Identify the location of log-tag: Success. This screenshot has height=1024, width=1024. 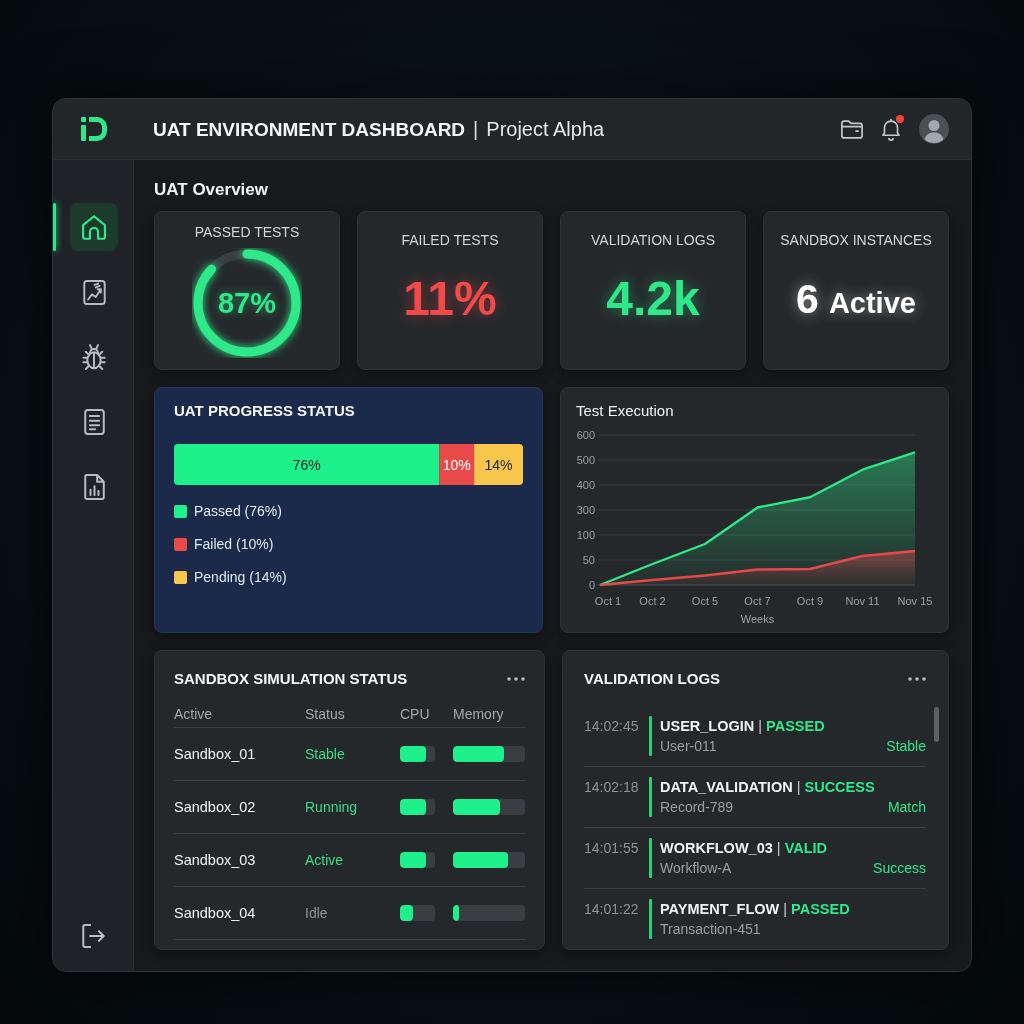
(899, 868).